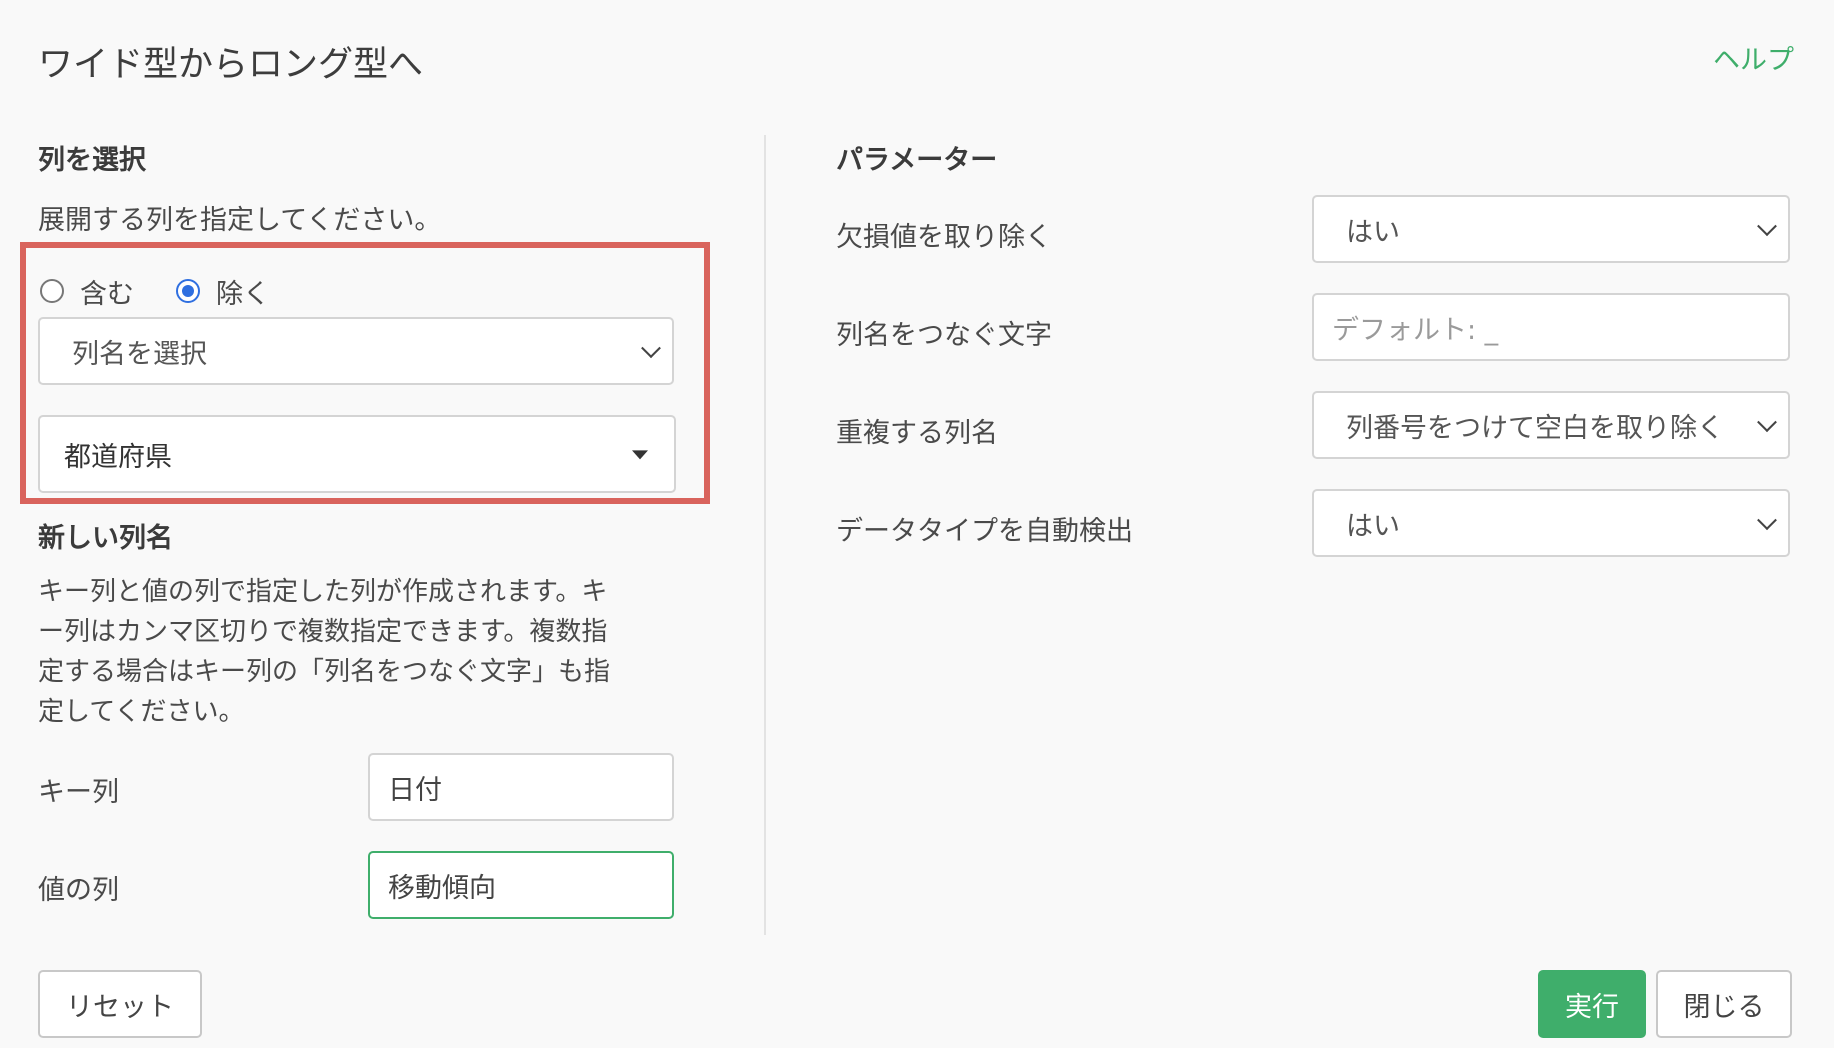  Describe the element at coordinates (188, 291) in the screenshot. I see `radio-exclude-circle` at that location.